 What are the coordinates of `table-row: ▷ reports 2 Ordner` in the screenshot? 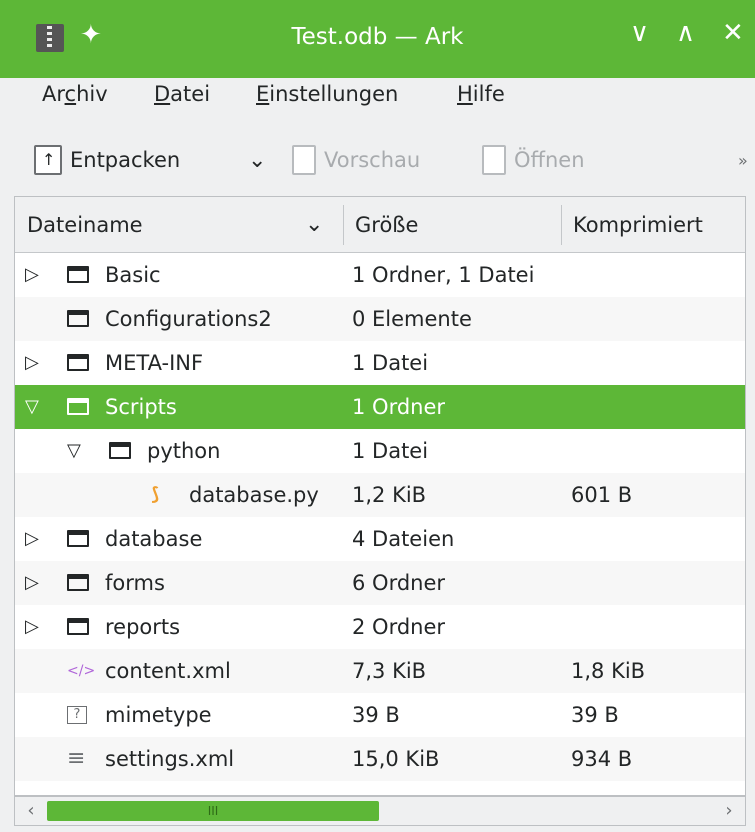 It's located at (380, 627).